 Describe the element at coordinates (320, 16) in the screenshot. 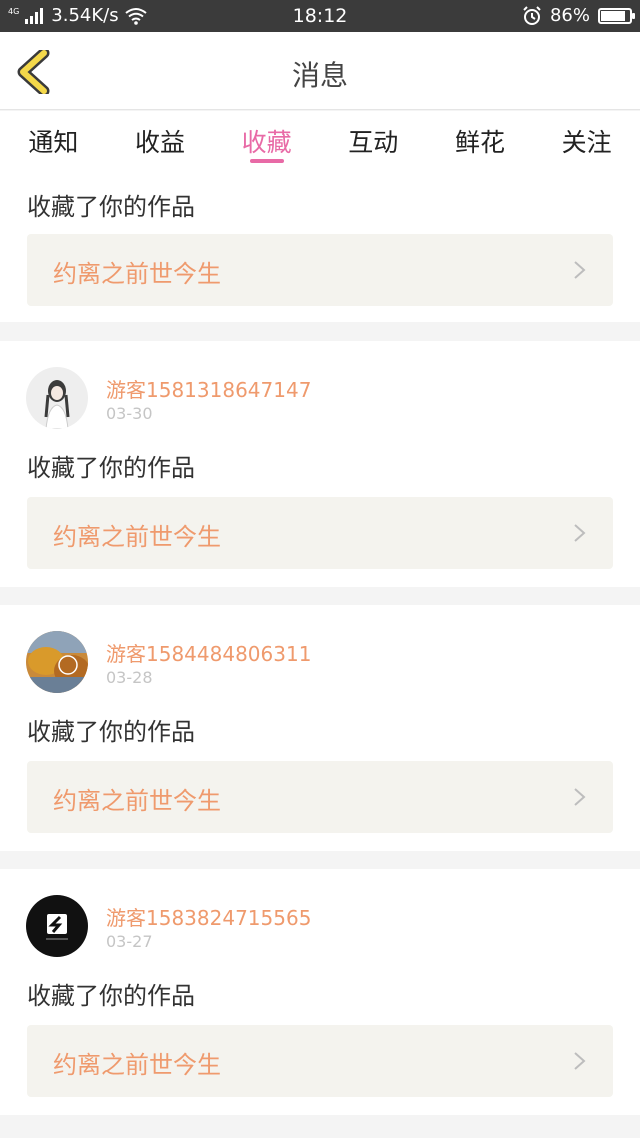

I see `status-bar: 4G 3.54K/s 18:12 86%` at that location.